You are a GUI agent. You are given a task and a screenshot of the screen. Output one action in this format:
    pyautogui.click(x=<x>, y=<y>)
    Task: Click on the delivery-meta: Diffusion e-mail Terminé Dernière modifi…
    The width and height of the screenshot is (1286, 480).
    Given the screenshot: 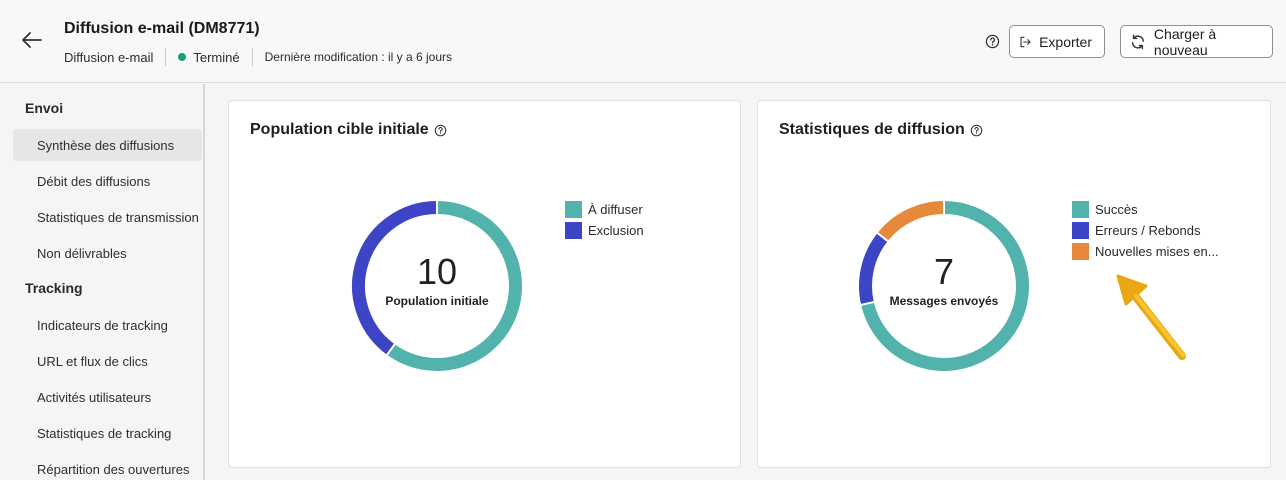 What is the action you would take?
    pyautogui.click(x=258, y=57)
    